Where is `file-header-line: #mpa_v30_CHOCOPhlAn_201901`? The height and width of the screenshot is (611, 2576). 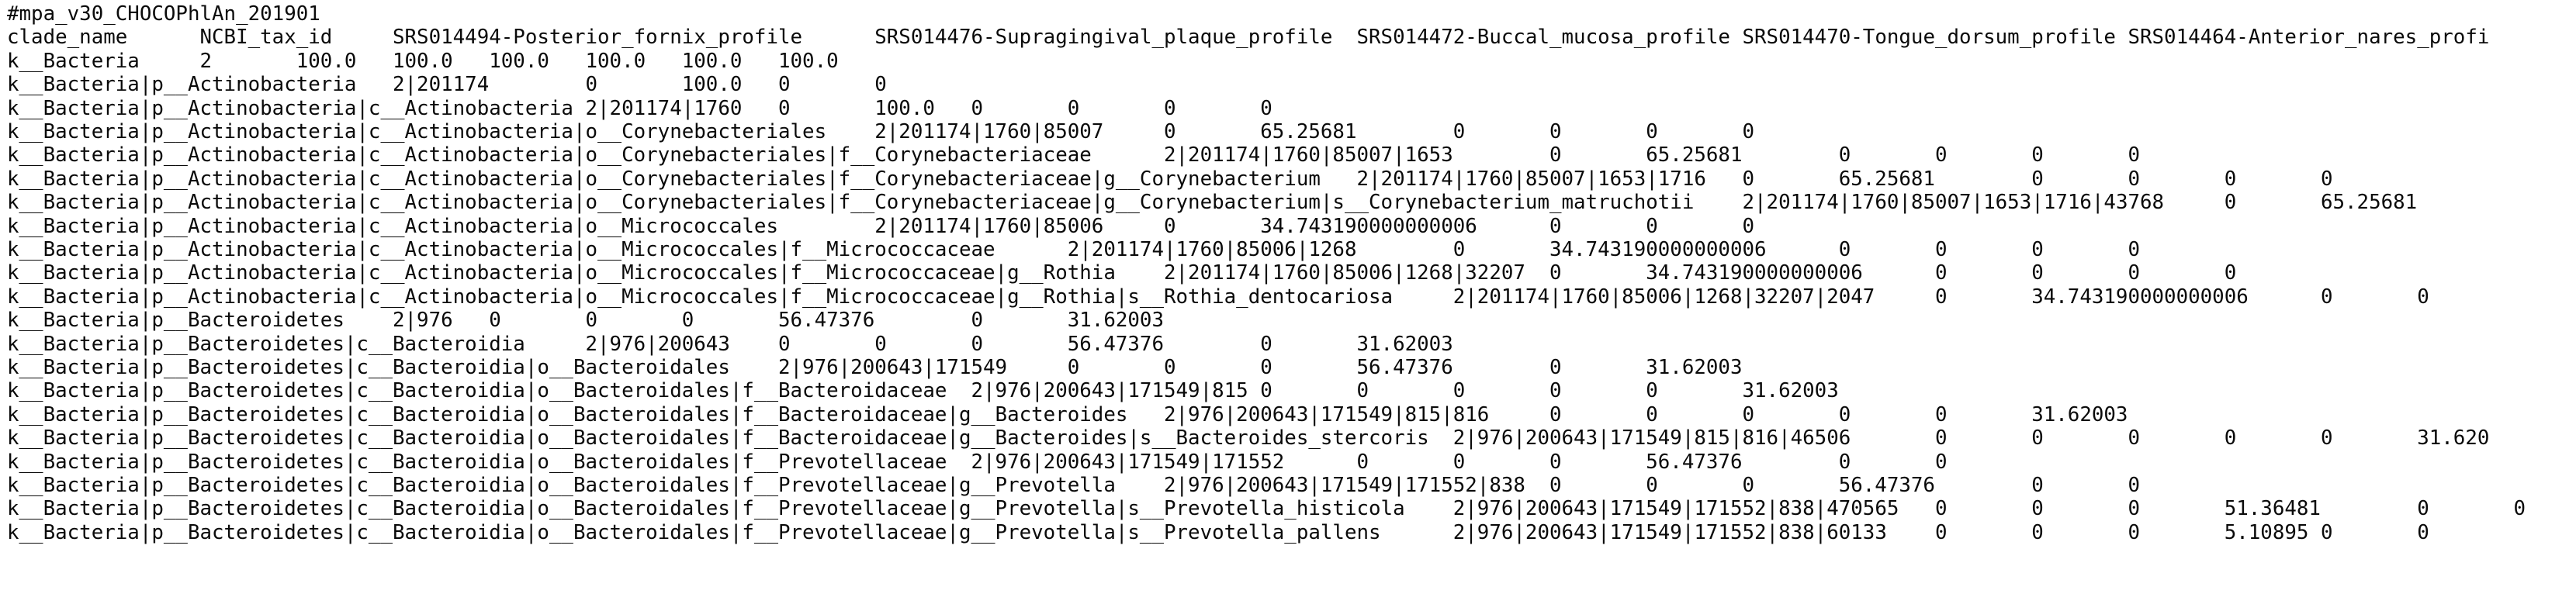
file-header-line: #mpa_v30_CHOCOPhlAn_201901 is located at coordinates (163, 14).